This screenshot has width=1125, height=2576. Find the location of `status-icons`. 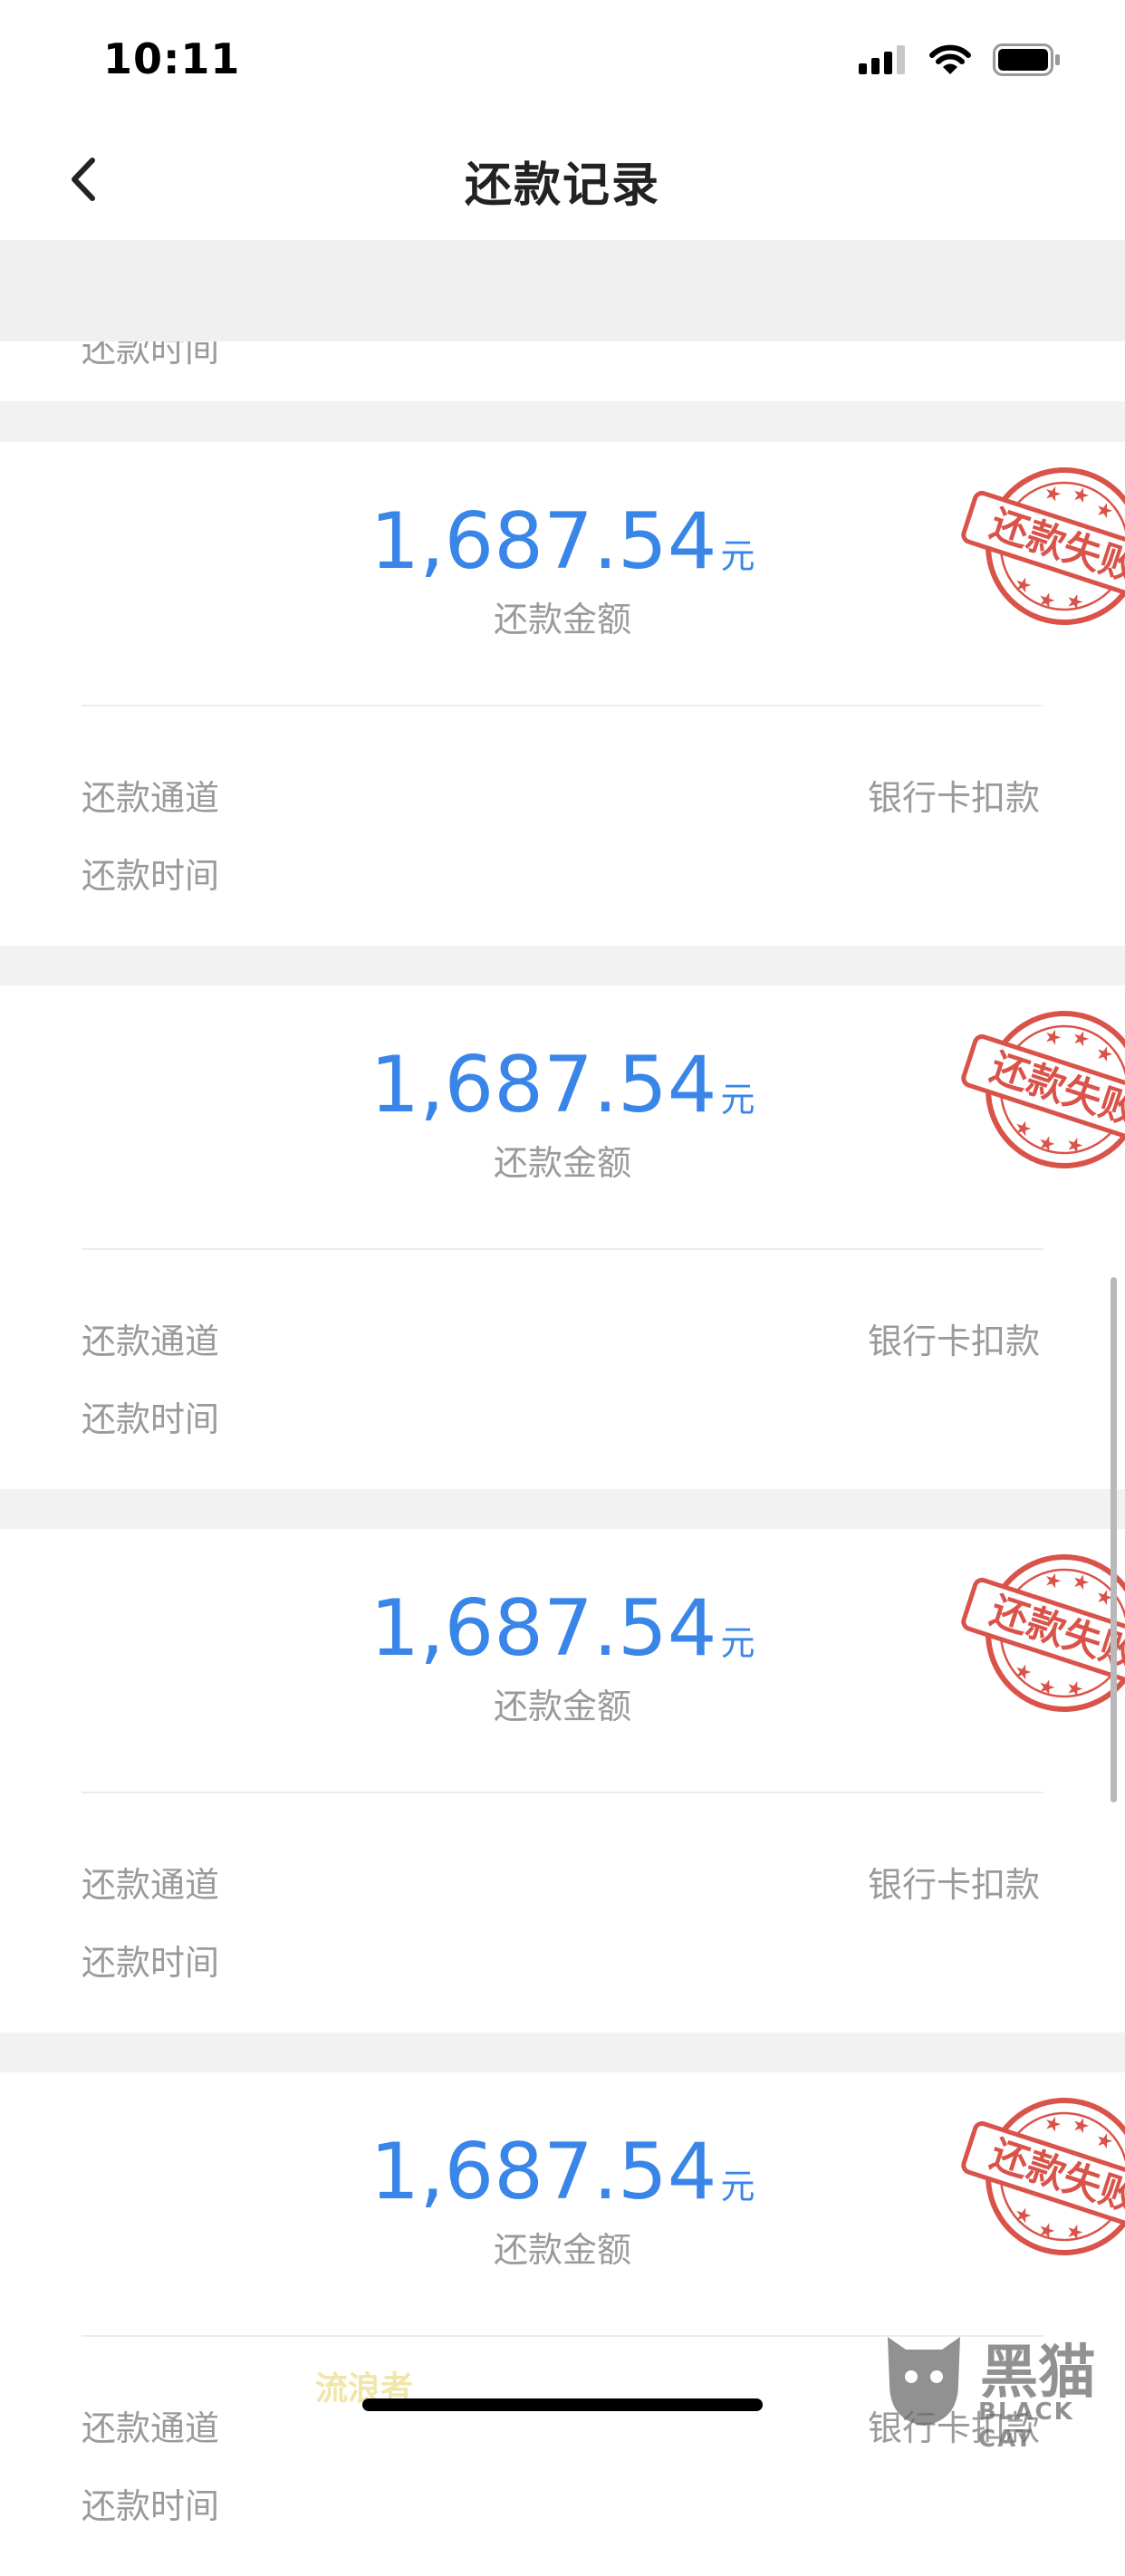

status-icons is located at coordinates (961, 60).